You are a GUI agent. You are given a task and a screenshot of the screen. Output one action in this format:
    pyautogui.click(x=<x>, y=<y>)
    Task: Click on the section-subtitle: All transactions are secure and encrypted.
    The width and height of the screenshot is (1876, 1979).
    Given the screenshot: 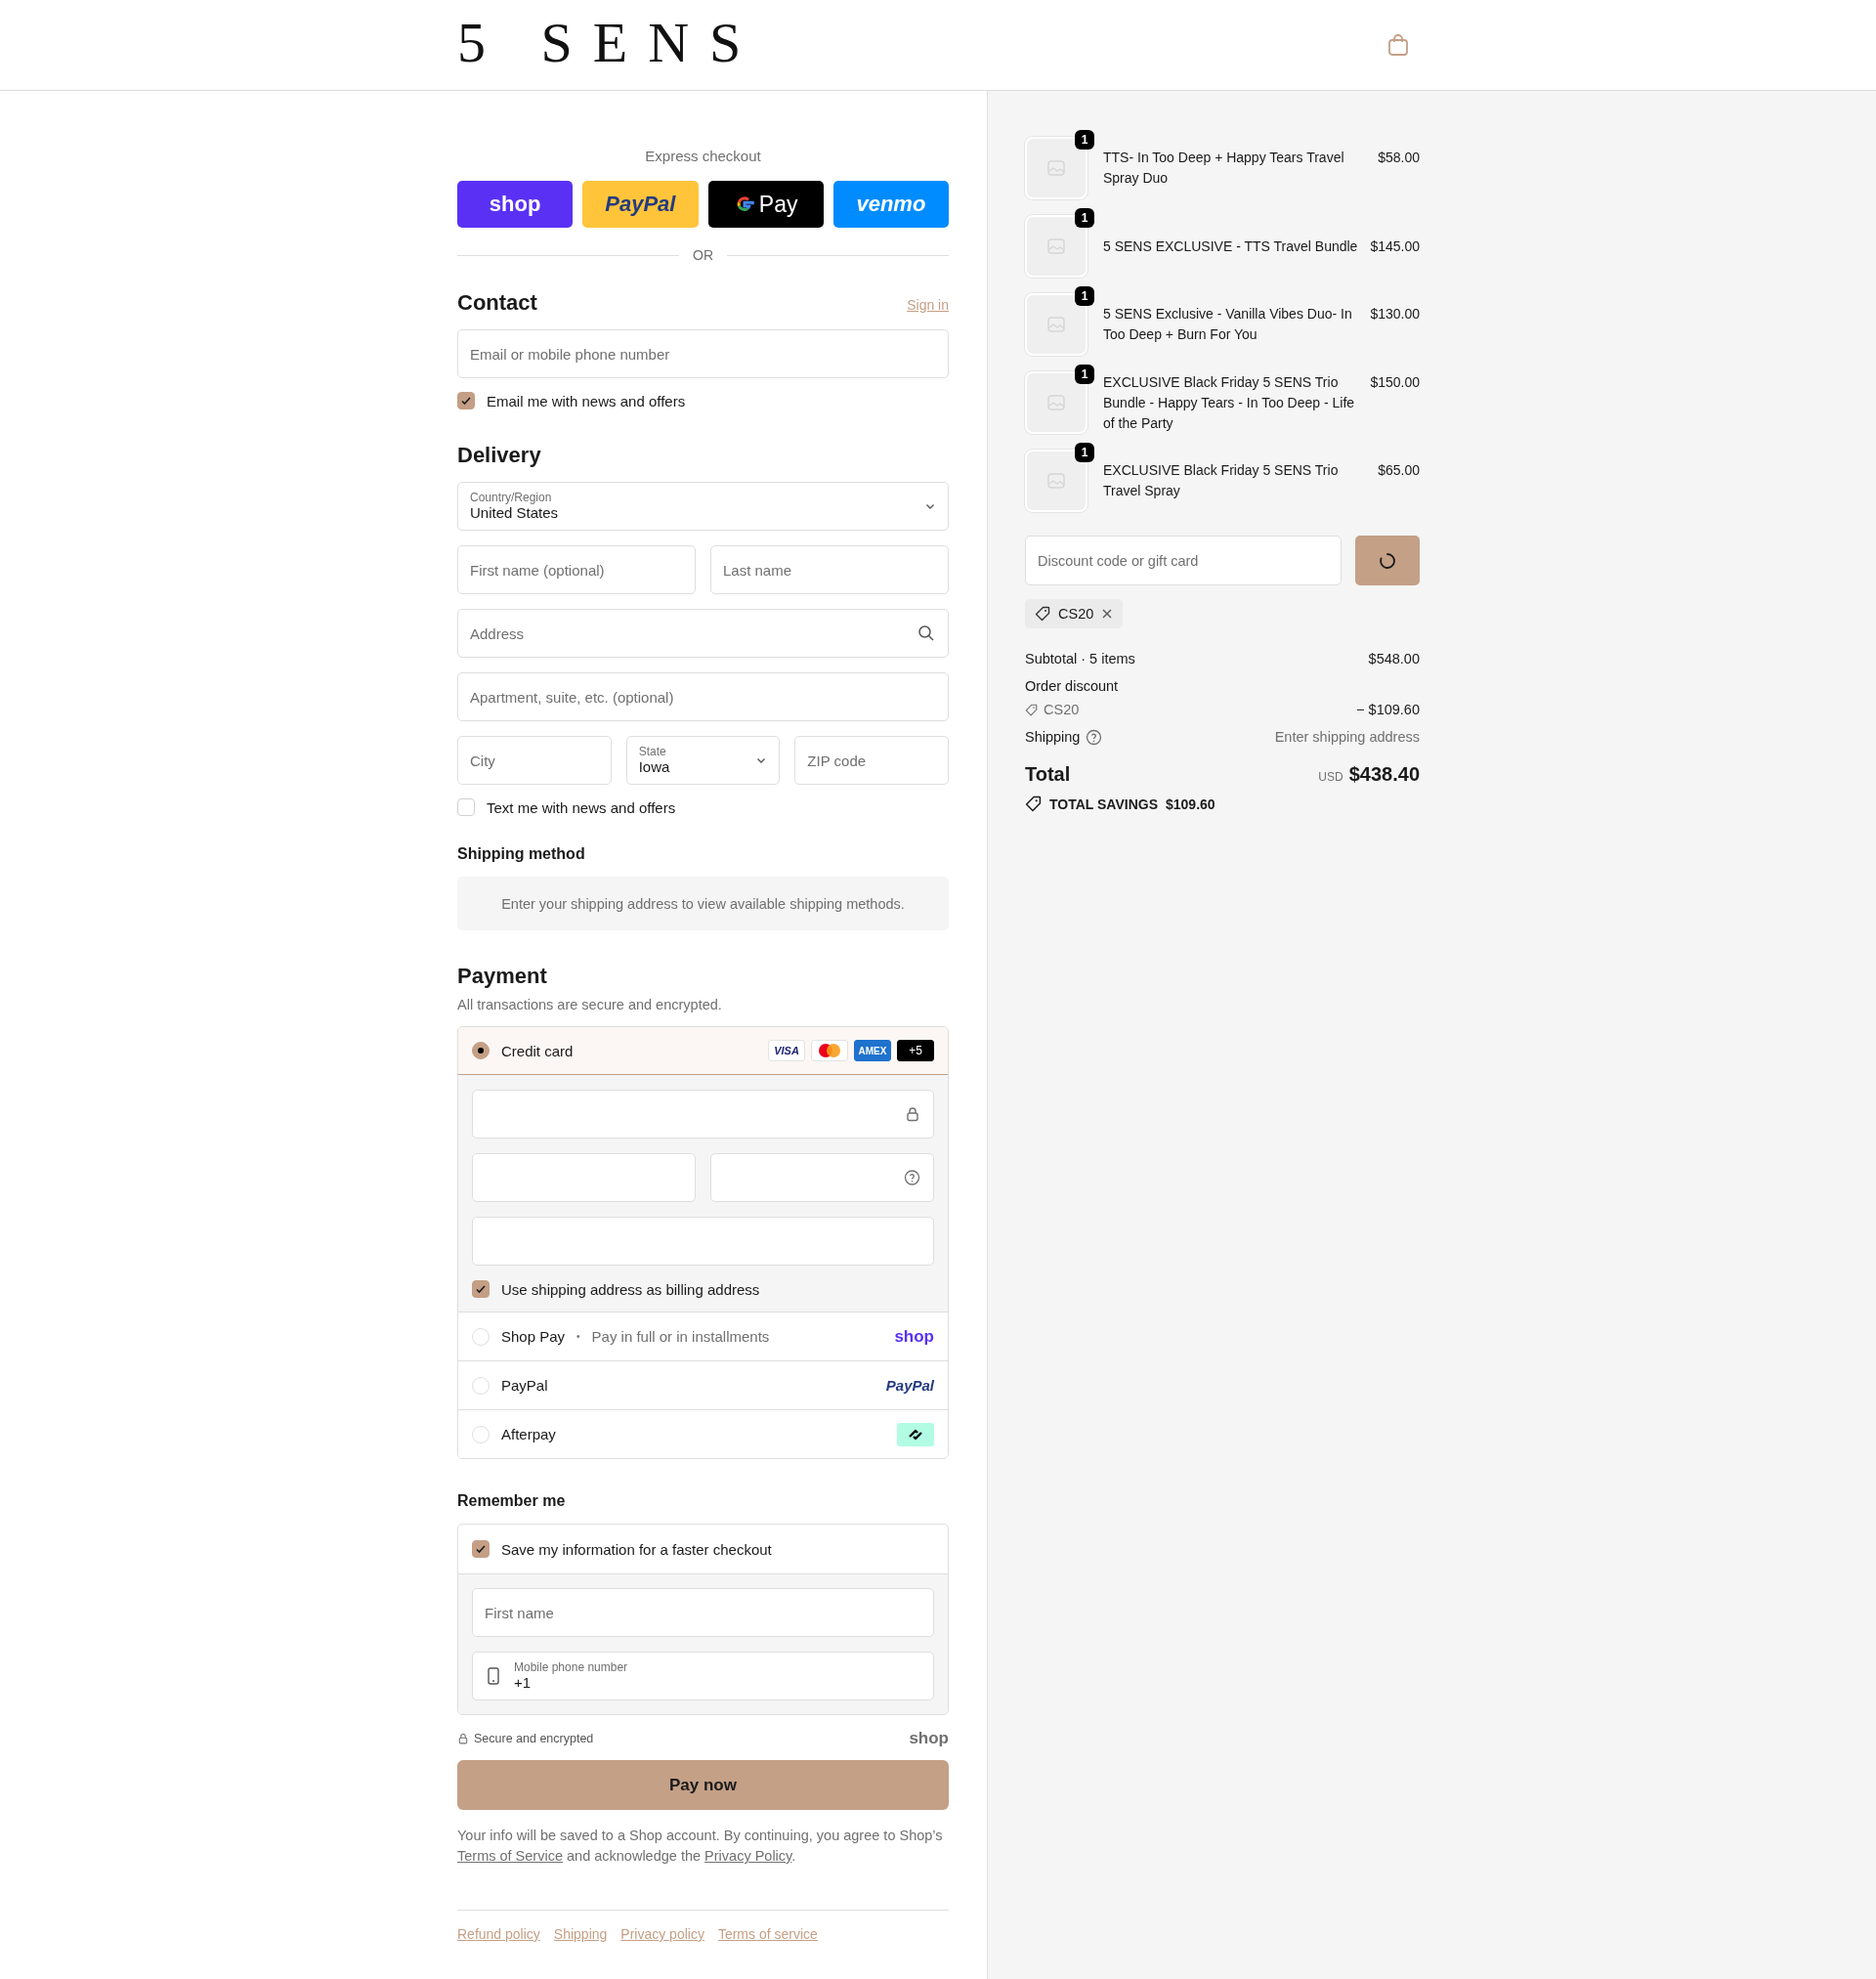 What is the action you would take?
    pyautogui.click(x=590, y=1004)
    